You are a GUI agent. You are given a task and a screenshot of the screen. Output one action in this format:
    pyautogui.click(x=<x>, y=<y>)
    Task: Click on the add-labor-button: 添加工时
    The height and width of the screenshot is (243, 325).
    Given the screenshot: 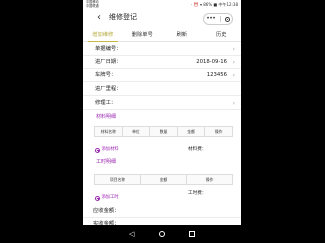 What is the action you would take?
    pyautogui.click(x=107, y=198)
    